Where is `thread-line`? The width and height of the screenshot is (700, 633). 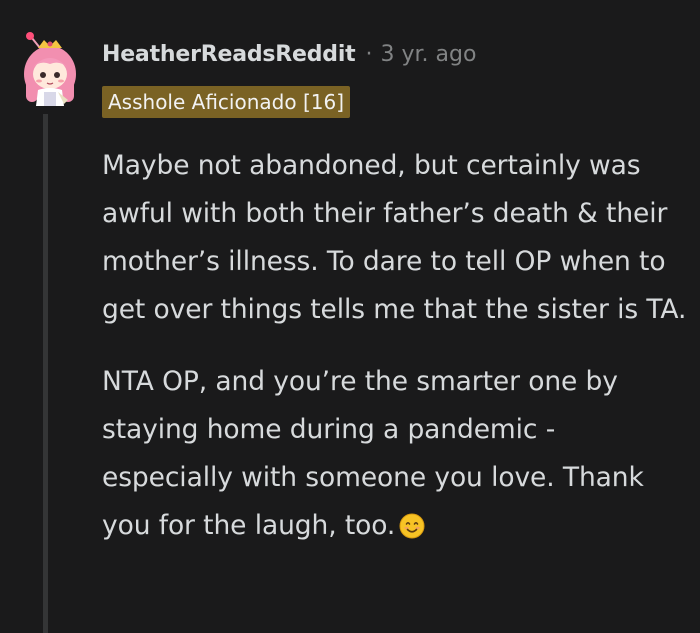
thread-line is located at coordinates (45, 373).